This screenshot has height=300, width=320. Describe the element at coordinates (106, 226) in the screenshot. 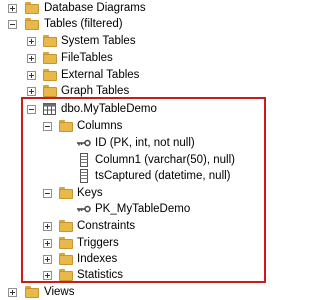

I see `node-label: Constraints` at that location.